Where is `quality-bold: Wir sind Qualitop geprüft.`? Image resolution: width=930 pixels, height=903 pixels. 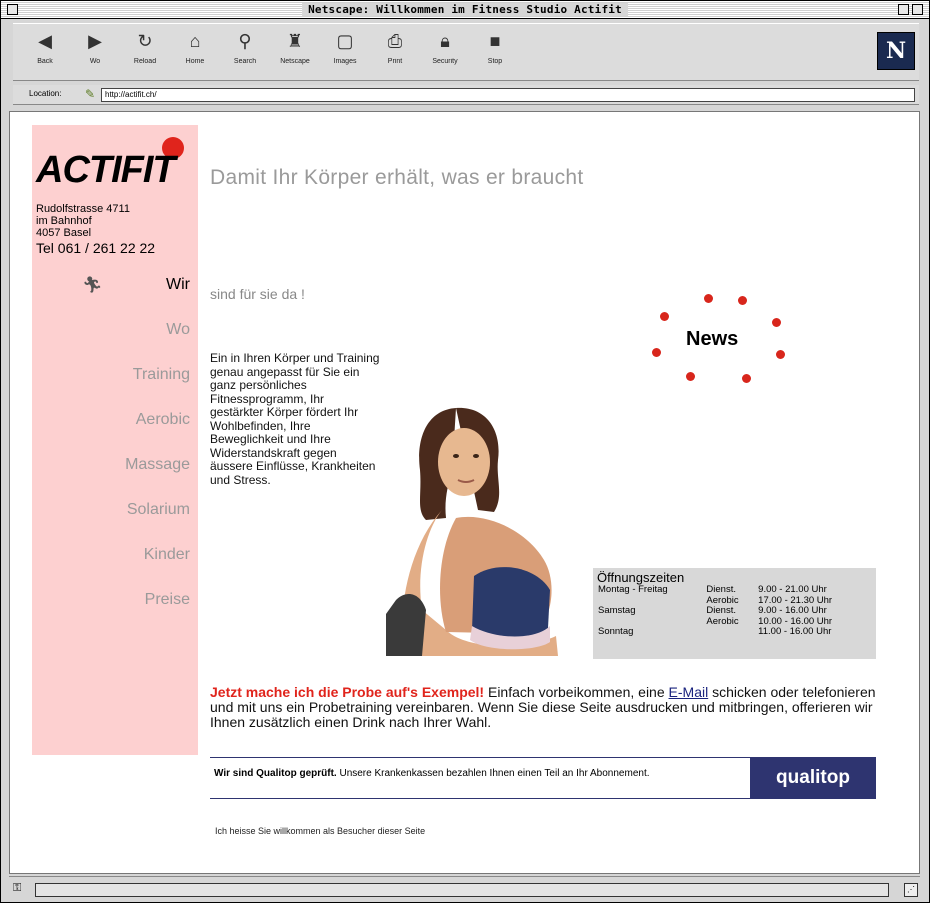
quality-bold: Wir sind Qualitop geprüft. is located at coordinates (275, 773).